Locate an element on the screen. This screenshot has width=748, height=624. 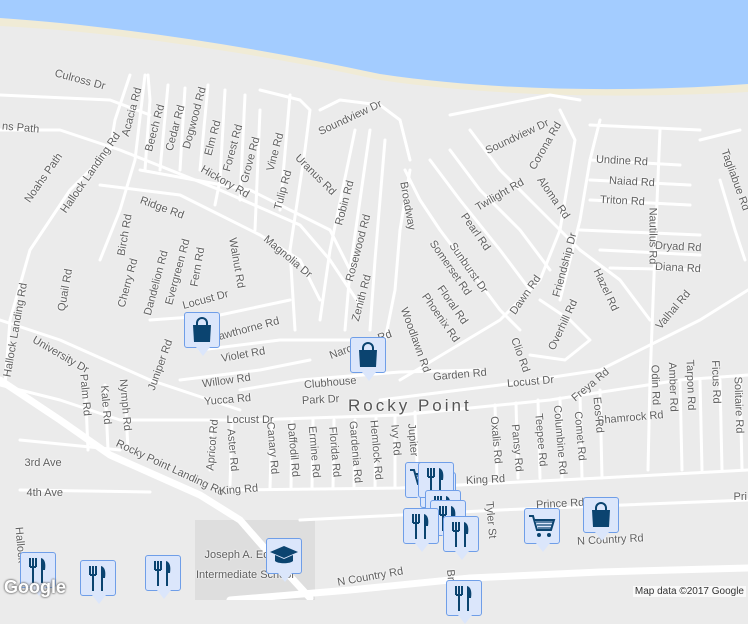
shopping-cart-icon is located at coordinates (542, 526).